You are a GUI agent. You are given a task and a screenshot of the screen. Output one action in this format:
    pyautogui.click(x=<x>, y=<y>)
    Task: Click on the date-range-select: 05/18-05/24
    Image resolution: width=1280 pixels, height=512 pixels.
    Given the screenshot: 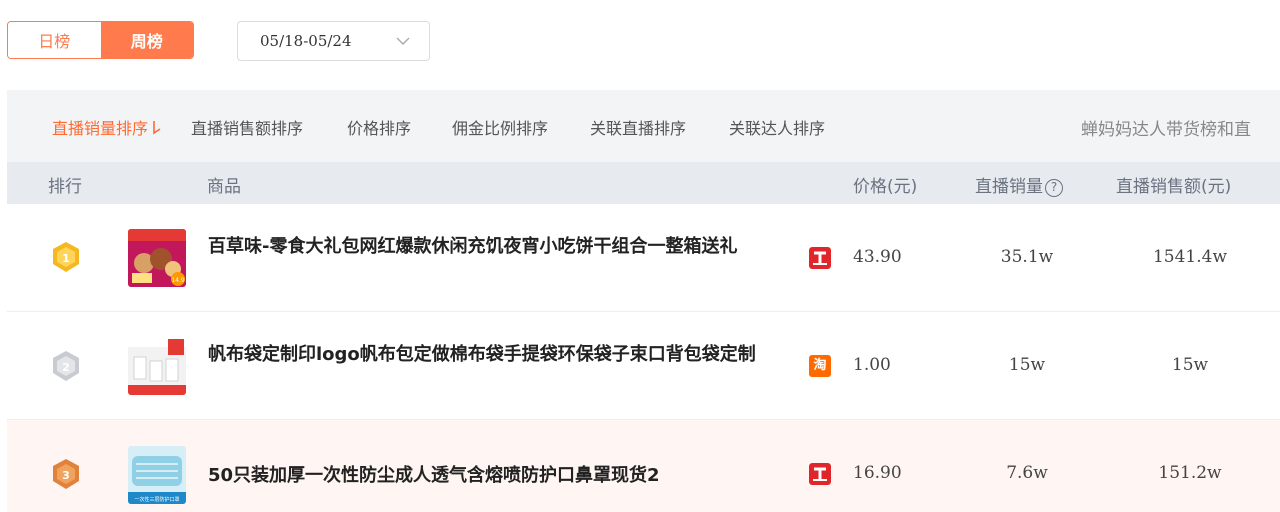 What is the action you would take?
    pyautogui.click(x=333, y=41)
    